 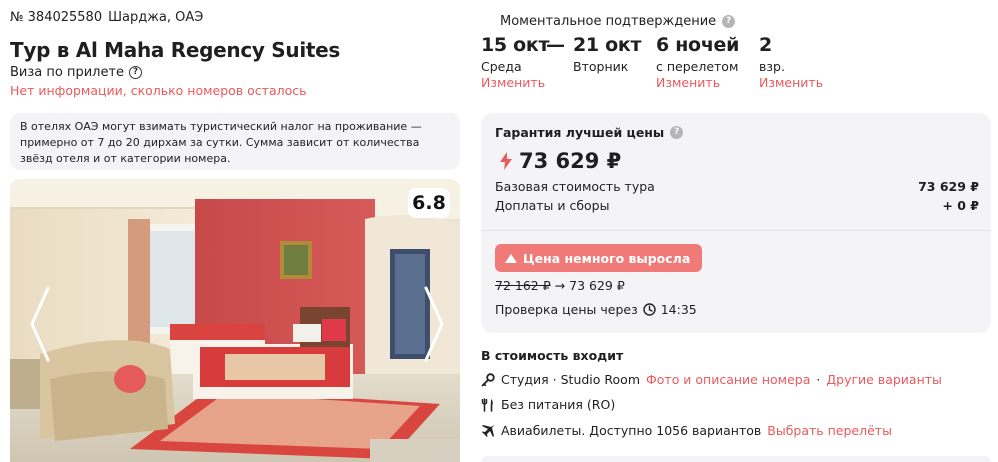 What do you see at coordinates (649, 309) in the screenshot?
I see `clock-icon` at bounding box center [649, 309].